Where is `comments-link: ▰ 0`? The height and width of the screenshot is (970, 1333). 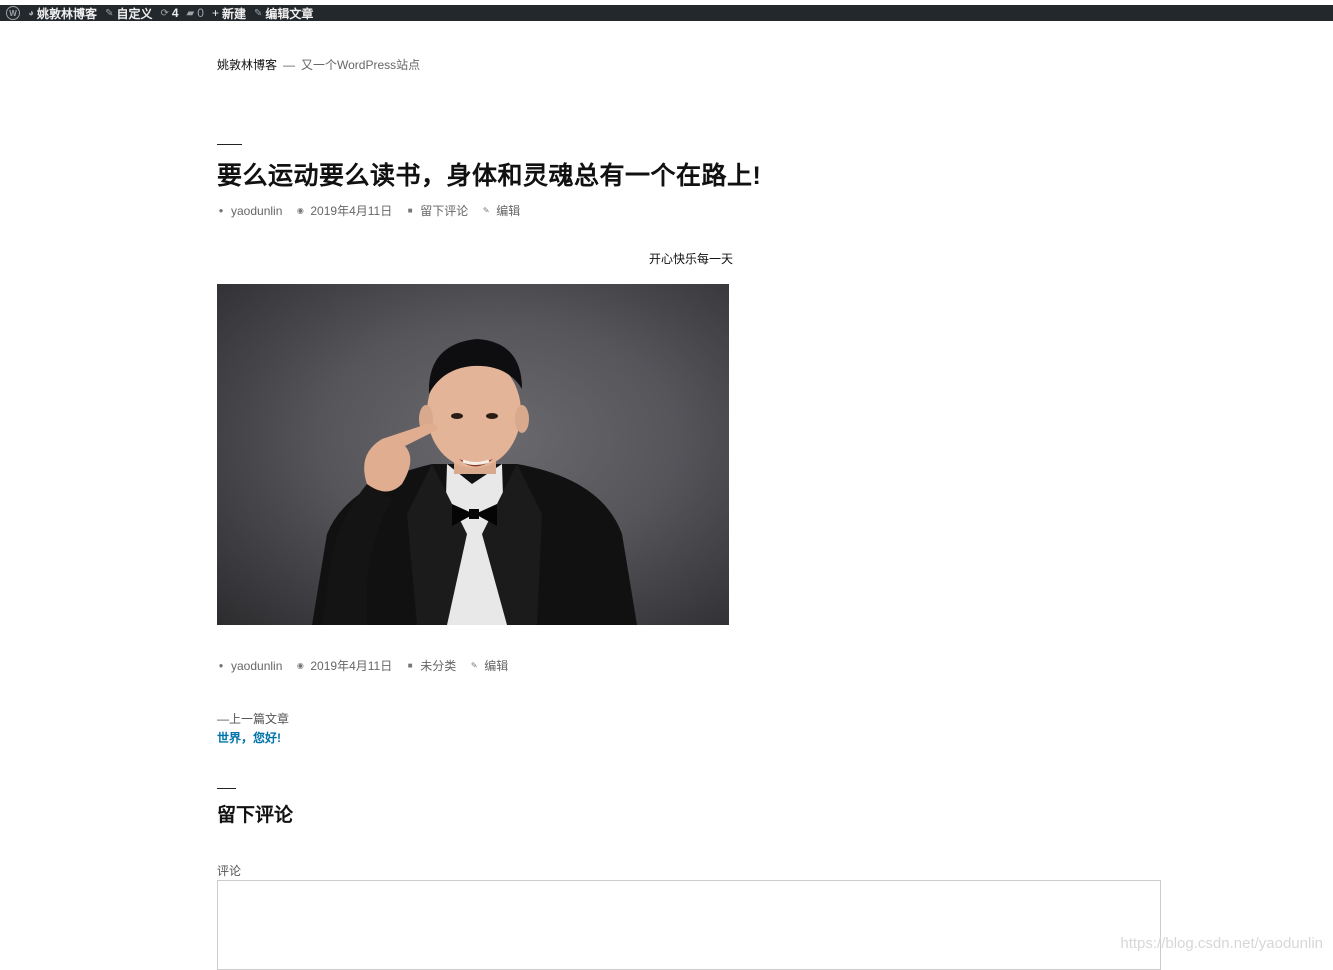 comments-link: ▰ 0 is located at coordinates (195, 13).